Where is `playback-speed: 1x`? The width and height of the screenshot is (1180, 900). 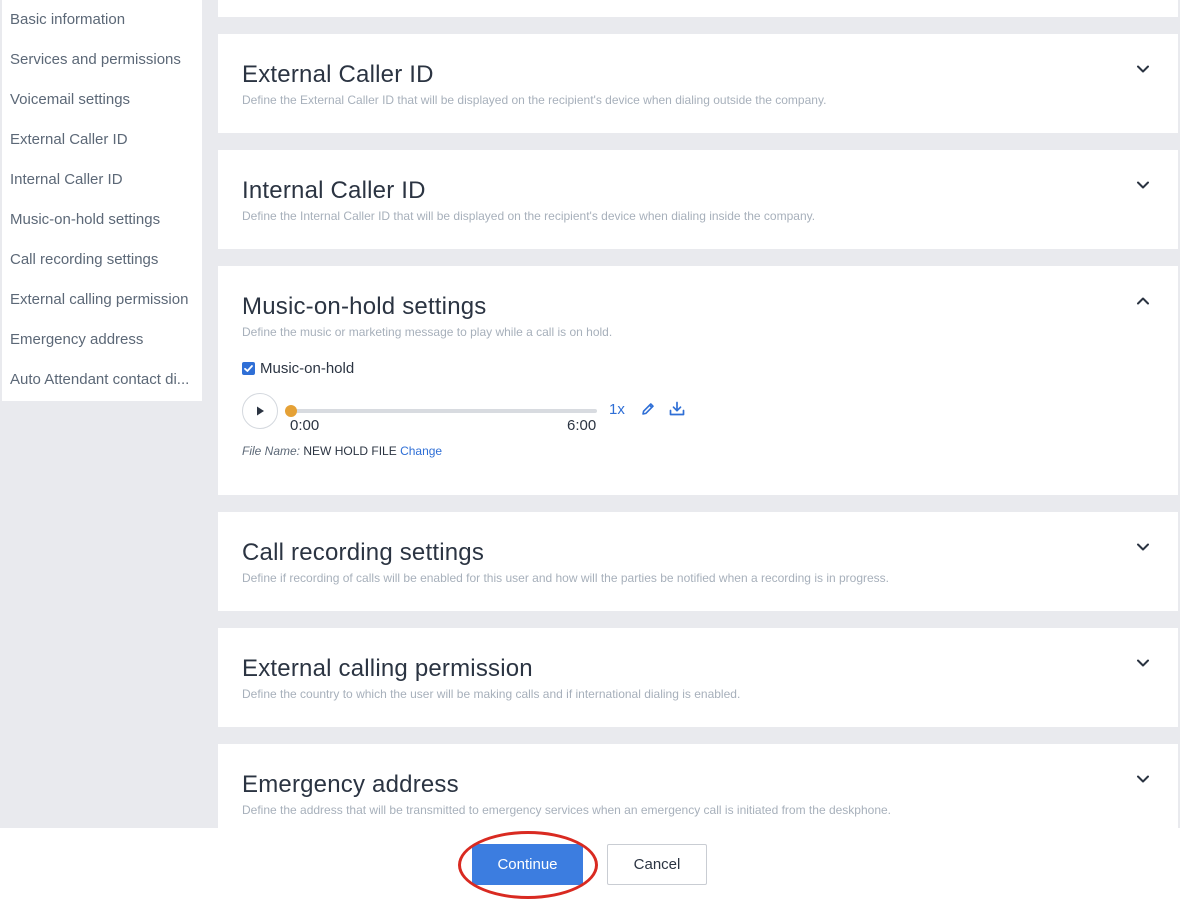
playback-speed: 1x is located at coordinates (617, 409).